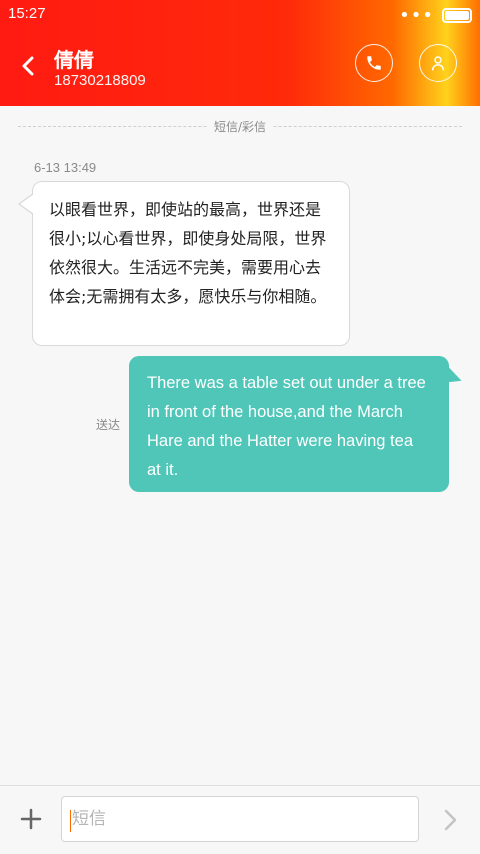 Image resolution: width=480 pixels, height=854 pixels. I want to click on conversation-header: 15:27 ••• 倩倩 18730218809, so click(240, 53).